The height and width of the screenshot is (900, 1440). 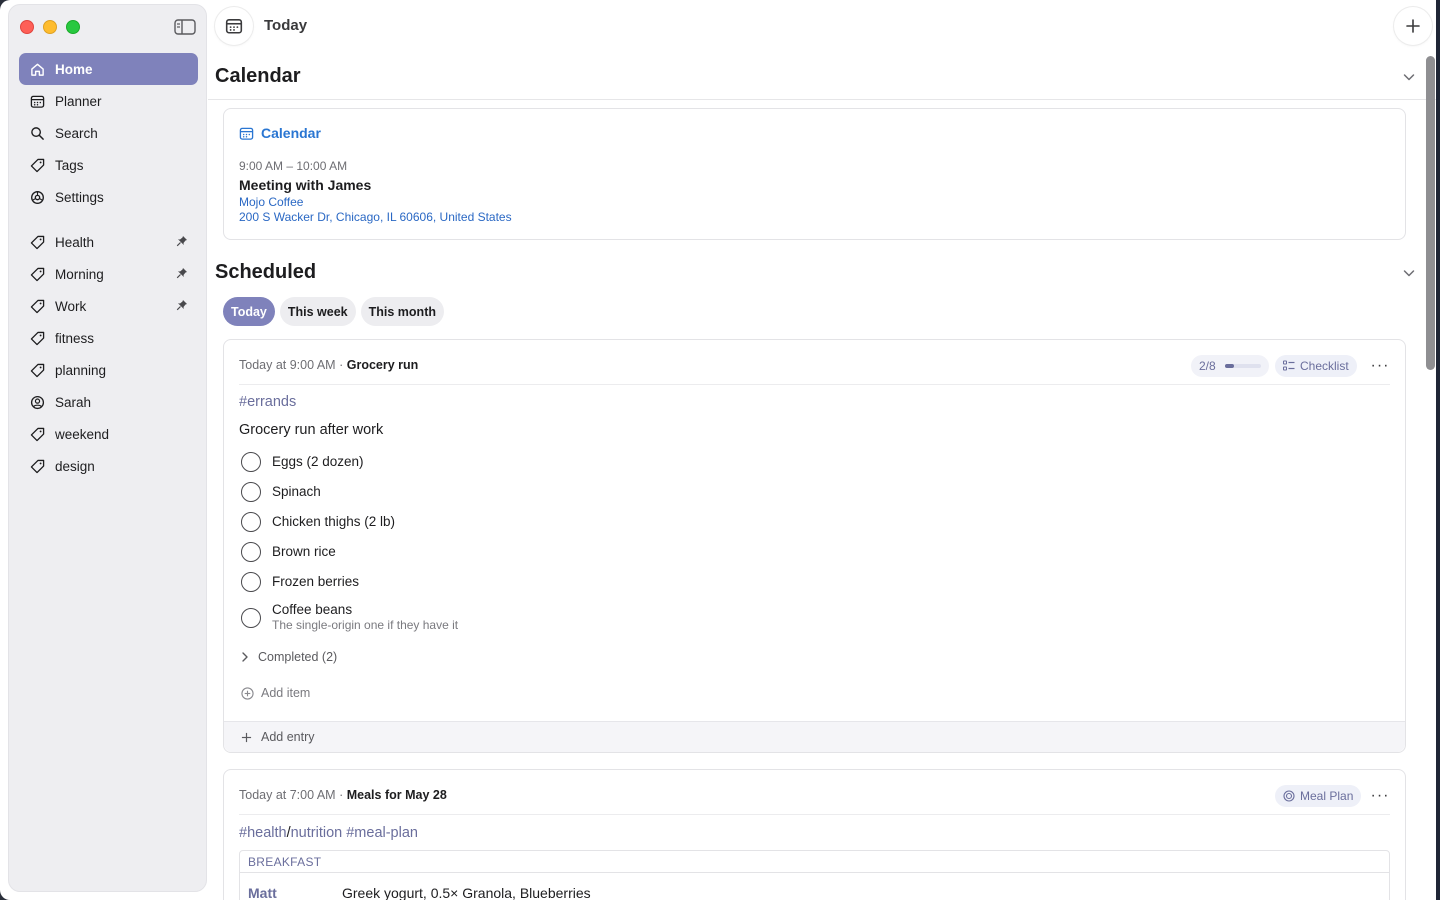 I want to click on planner-icon, so click(x=37, y=101).